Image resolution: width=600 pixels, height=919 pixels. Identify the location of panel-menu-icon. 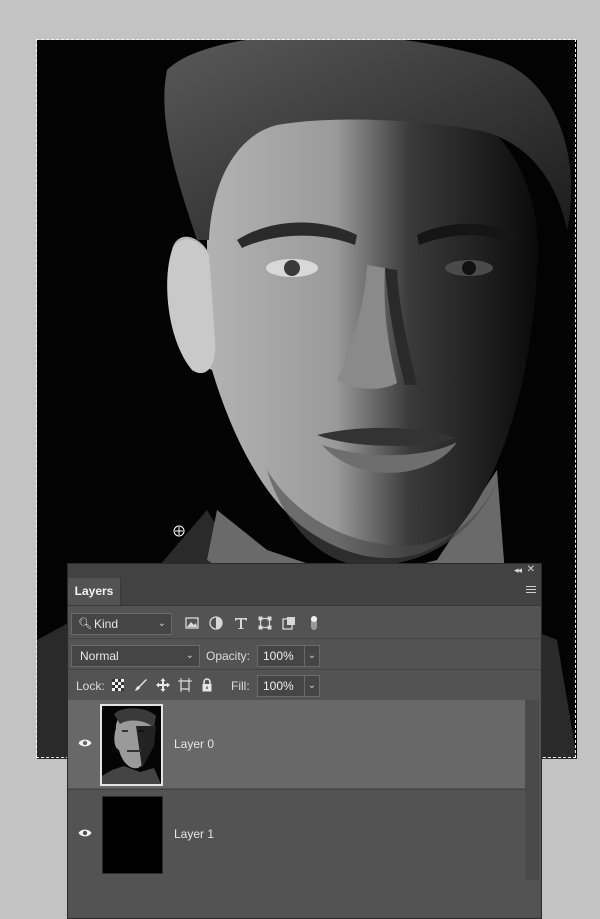
(531, 590).